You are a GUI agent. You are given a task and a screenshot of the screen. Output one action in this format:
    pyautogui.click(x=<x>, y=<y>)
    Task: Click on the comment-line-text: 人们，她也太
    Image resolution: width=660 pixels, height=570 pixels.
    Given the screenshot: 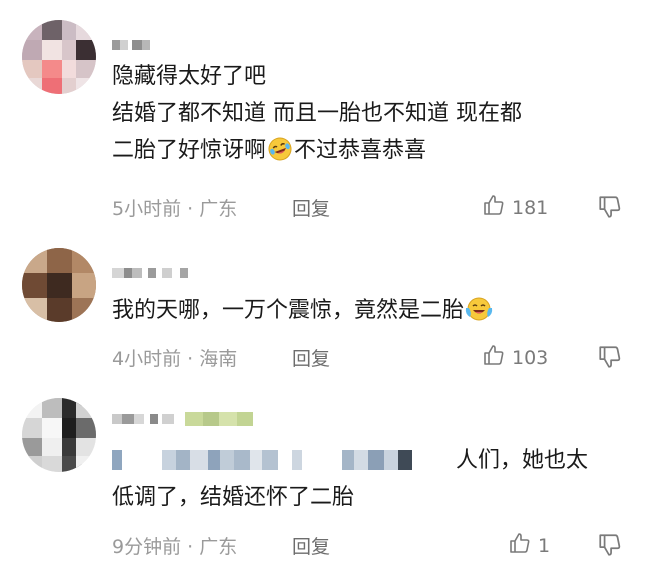 What is the action you would take?
    pyautogui.click(x=522, y=460)
    